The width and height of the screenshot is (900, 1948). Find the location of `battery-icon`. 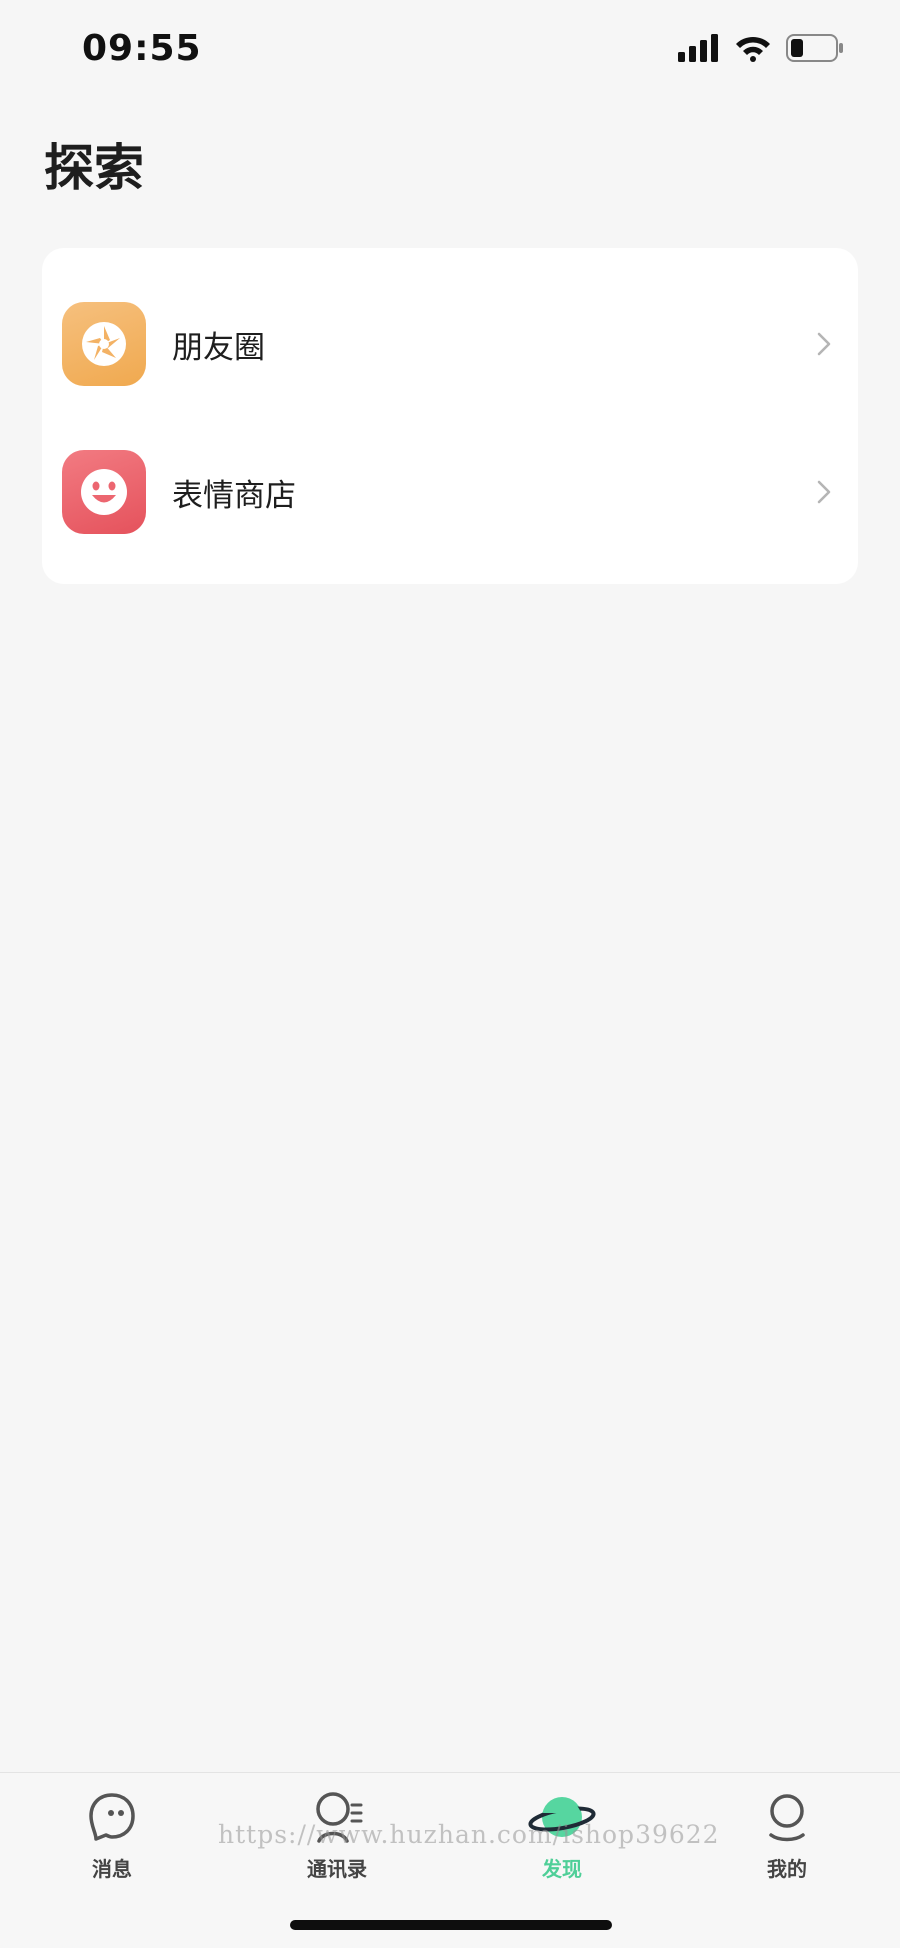

battery-icon is located at coordinates (814, 48).